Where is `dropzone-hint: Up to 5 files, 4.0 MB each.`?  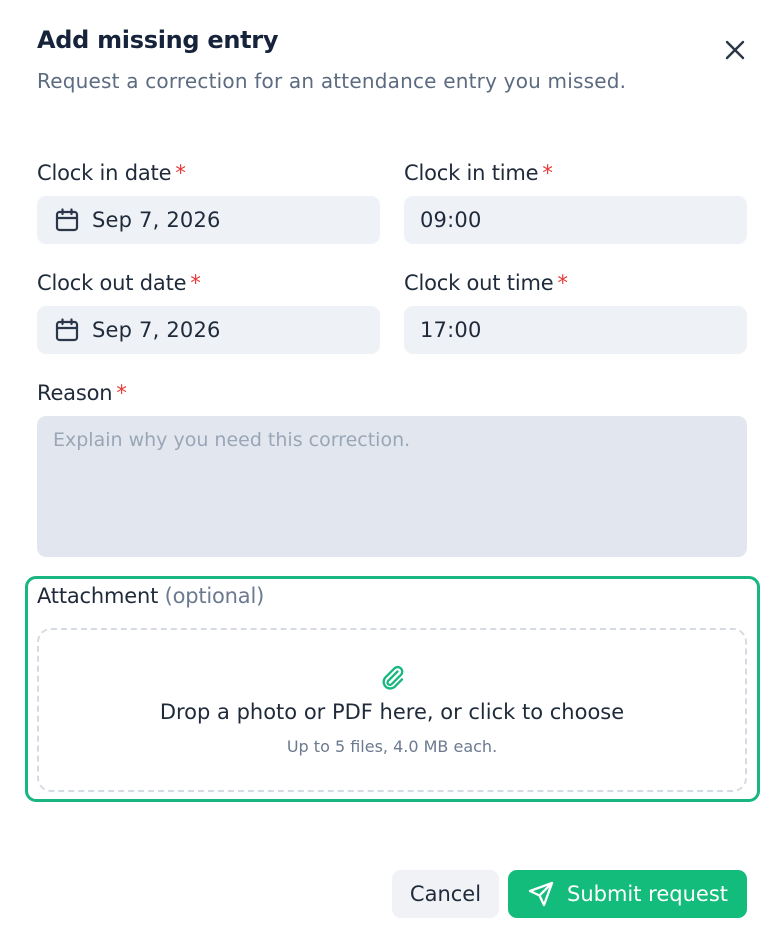
dropzone-hint: Up to 5 files, 4.0 MB each. is located at coordinates (392, 746).